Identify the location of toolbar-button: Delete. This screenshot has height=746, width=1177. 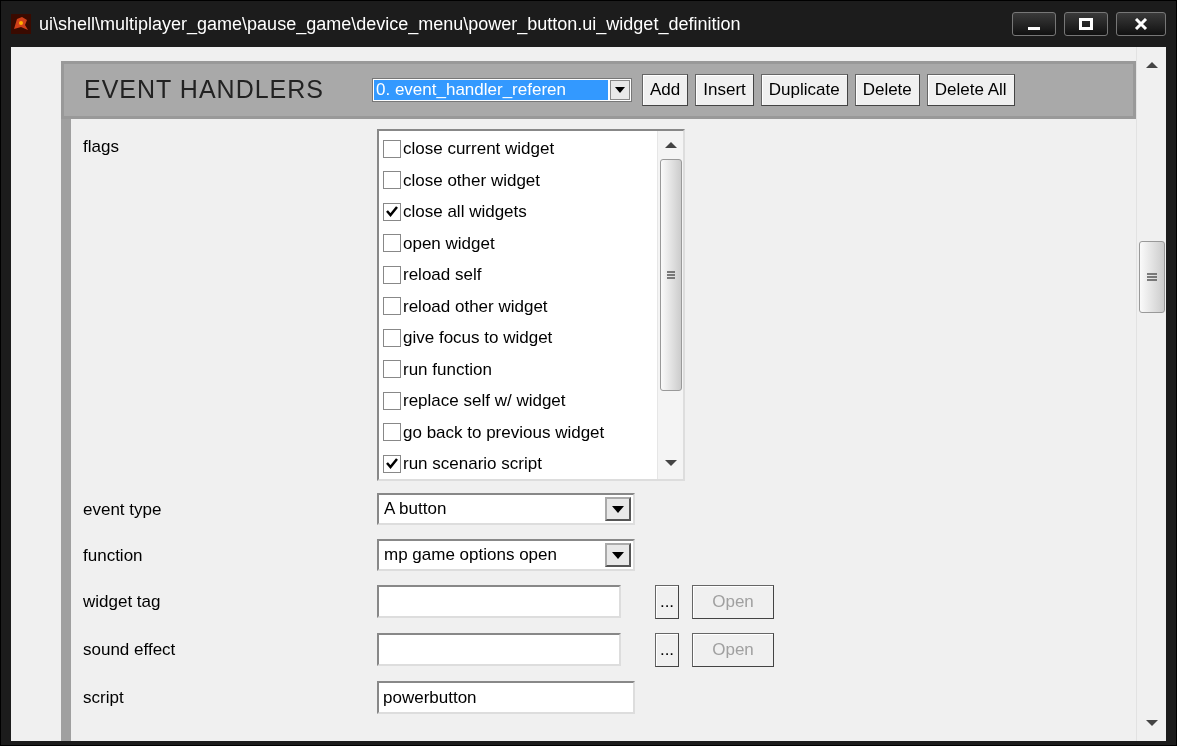
(887, 90).